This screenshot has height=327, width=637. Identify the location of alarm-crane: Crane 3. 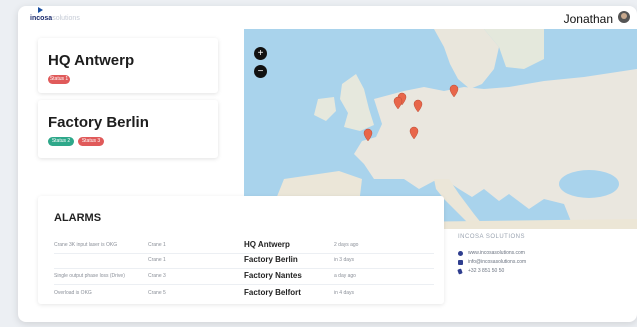
(157, 276).